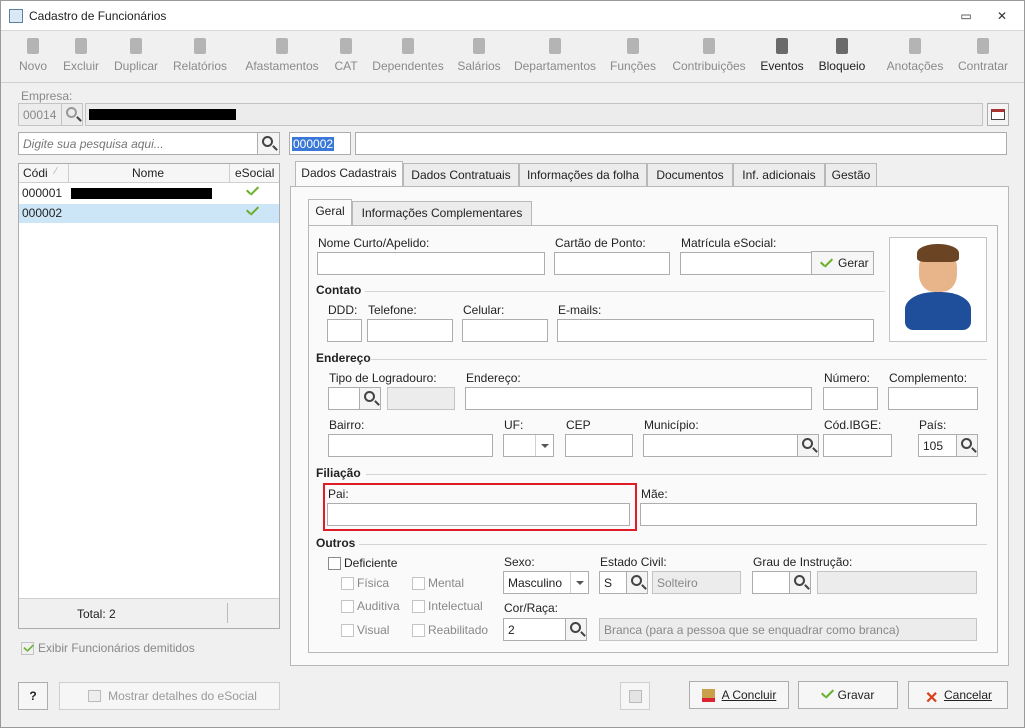 The image size is (1025, 728). Describe the element at coordinates (599, 445) in the screenshot. I see `cep-input` at that location.